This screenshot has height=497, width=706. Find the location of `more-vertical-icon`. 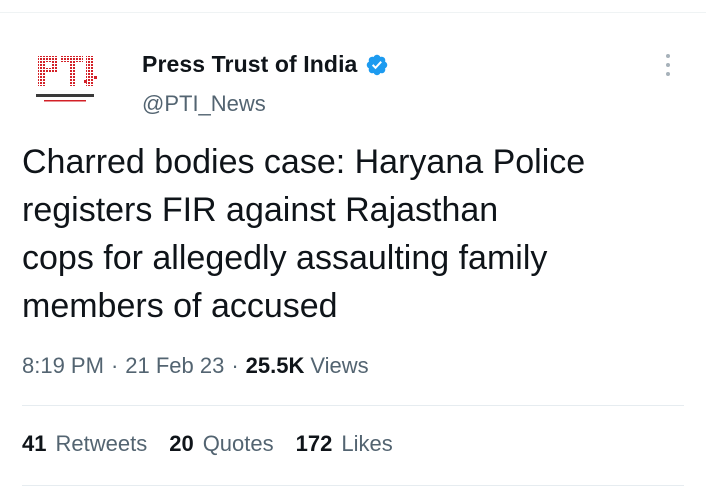

more-vertical-icon is located at coordinates (668, 65).